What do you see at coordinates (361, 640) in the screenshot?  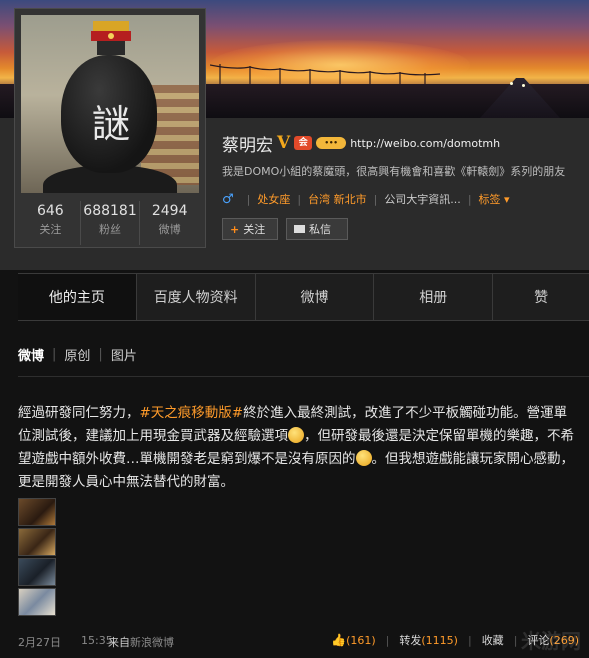 I see `like-count: (161)` at bounding box center [361, 640].